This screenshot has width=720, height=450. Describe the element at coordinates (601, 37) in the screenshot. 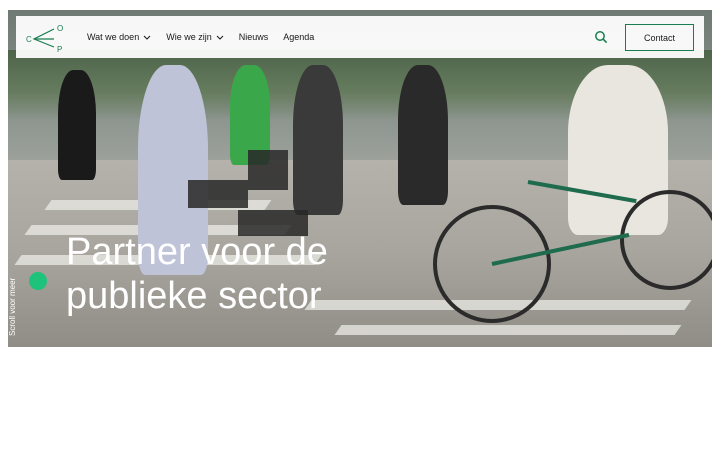

I see `search-icon` at that location.